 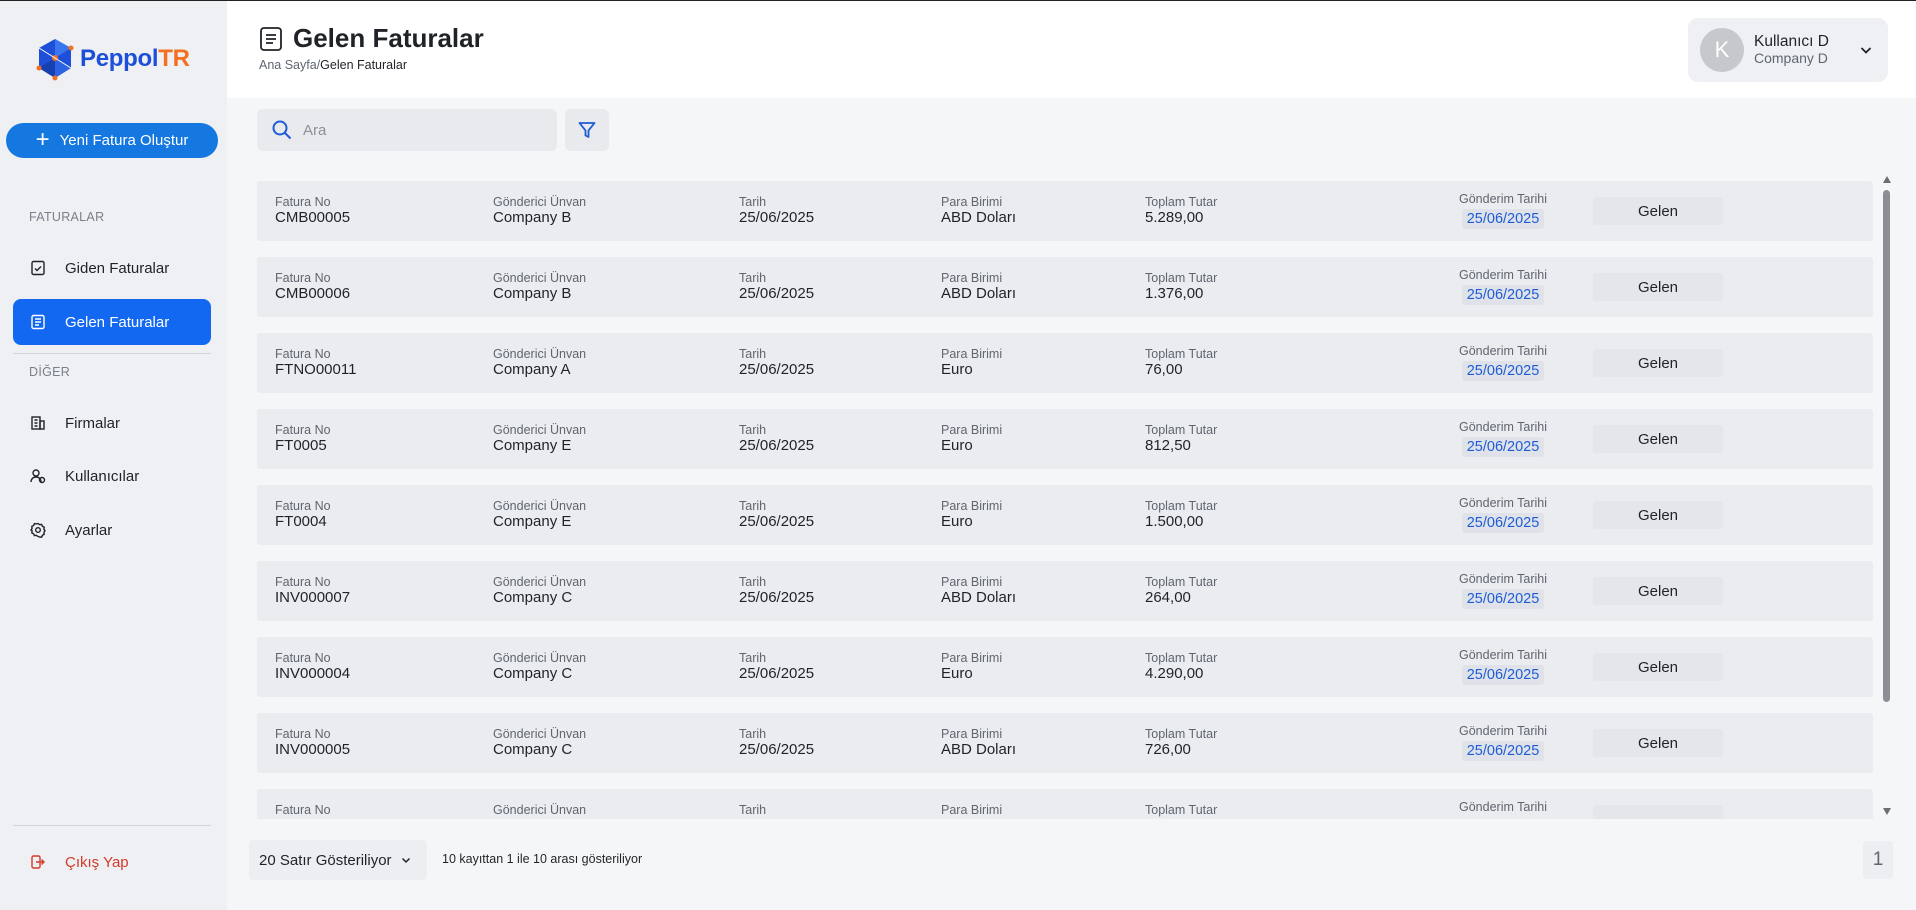 What do you see at coordinates (1174, 293) in the screenshot?
I see `total-value: 1.376,00` at bounding box center [1174, 293].